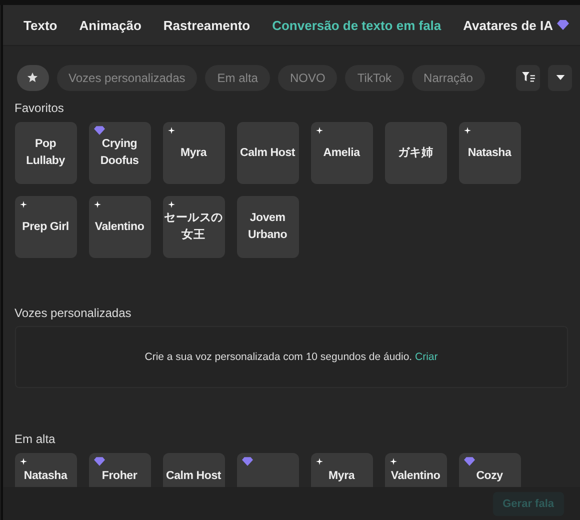 This screenshot has height=520, width=580. Describe the element at coordinates (448, 77) in the screenshot. I see `filter-chip: Narração` at that location.